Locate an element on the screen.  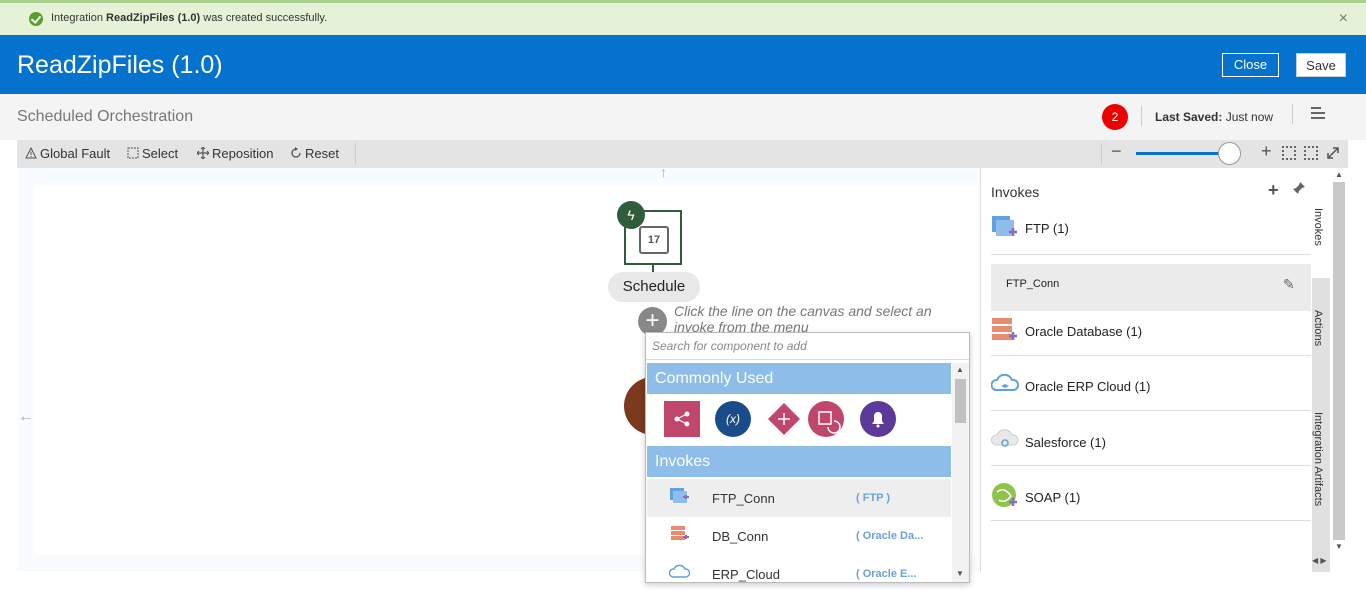
commonly-used-header: Commonly Used is located at coordinates (799, 378).